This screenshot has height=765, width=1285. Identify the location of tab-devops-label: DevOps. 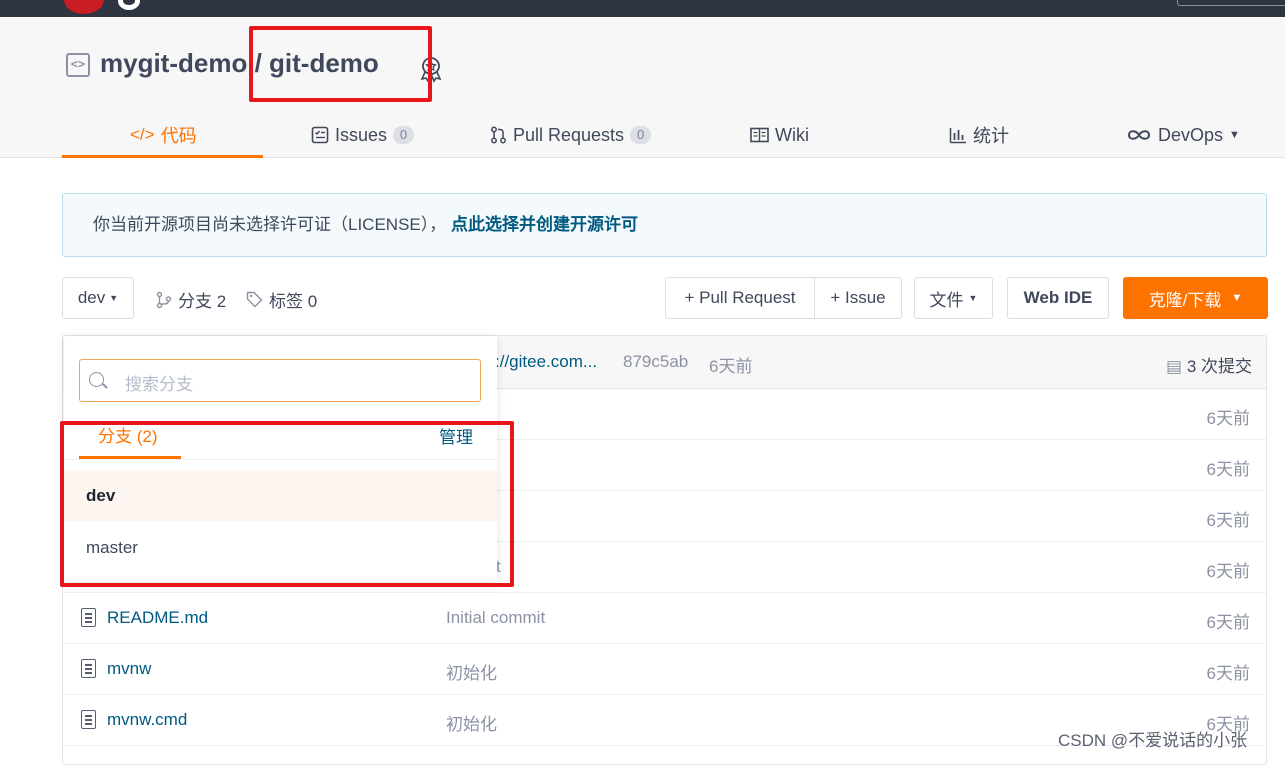
(1191, 134).